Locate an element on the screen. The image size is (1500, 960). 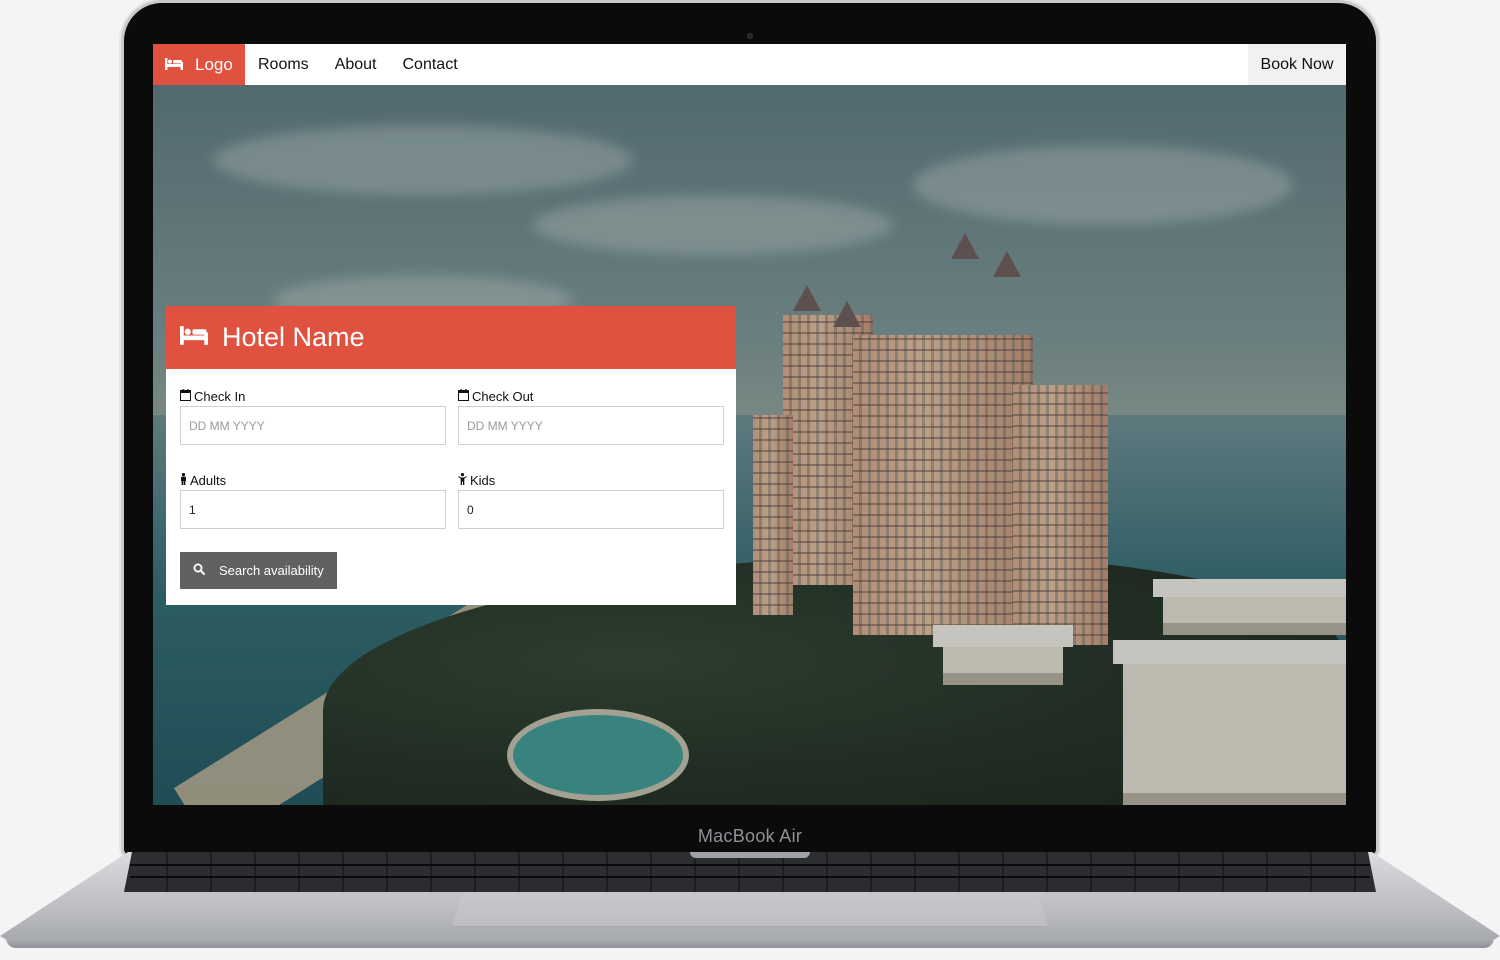
adults-label: Adults is located at coordinates (208, 480).